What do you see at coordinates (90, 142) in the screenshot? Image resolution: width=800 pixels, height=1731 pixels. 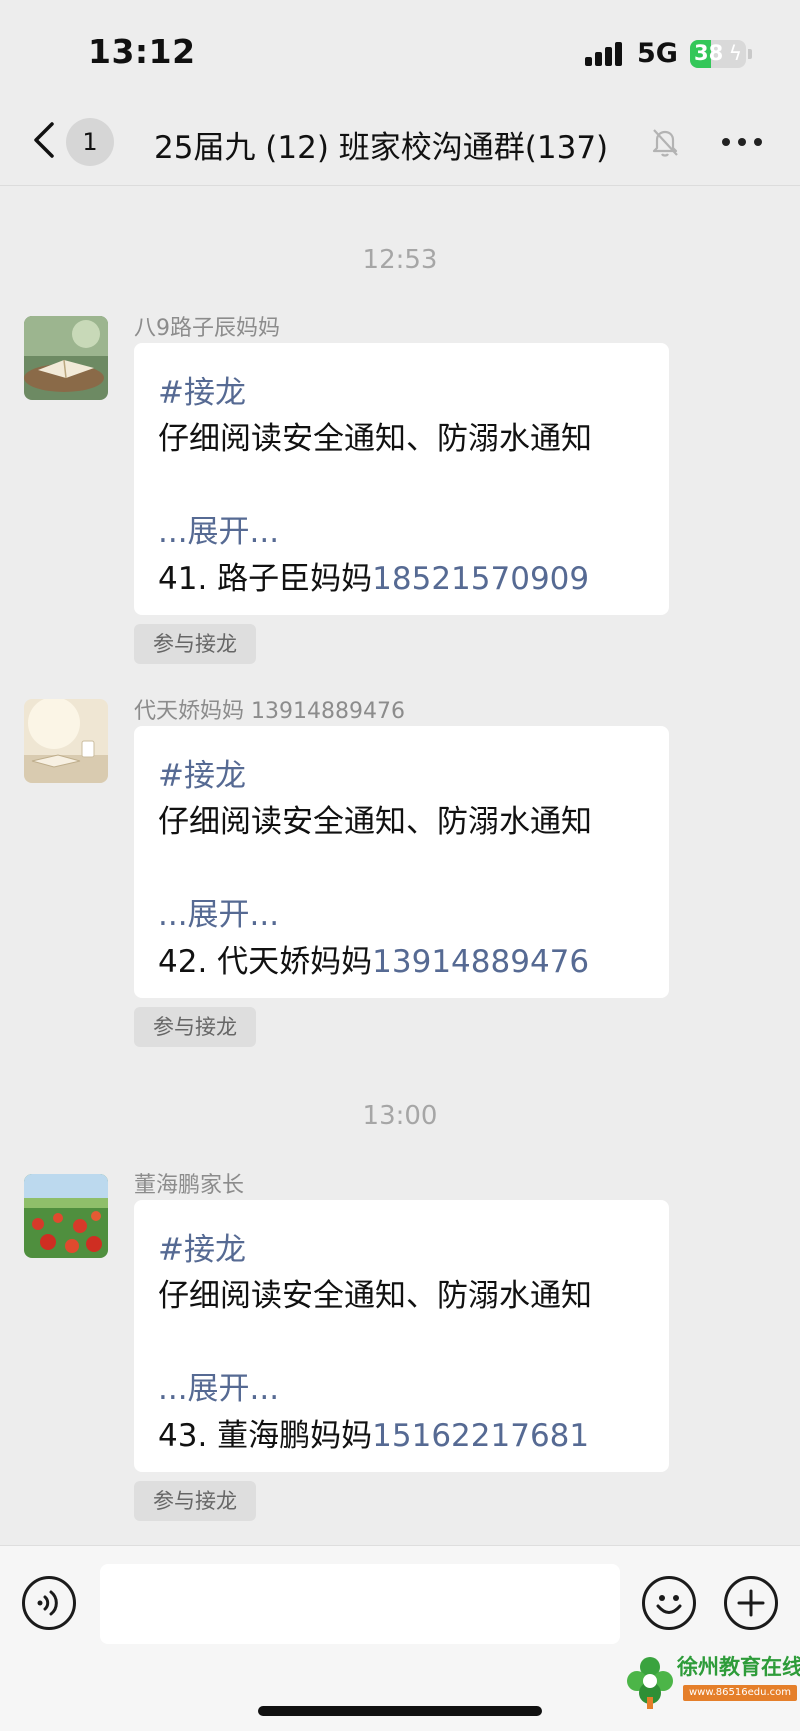 I see `unread-count-badge: 1` at bounding box center [90, 142].